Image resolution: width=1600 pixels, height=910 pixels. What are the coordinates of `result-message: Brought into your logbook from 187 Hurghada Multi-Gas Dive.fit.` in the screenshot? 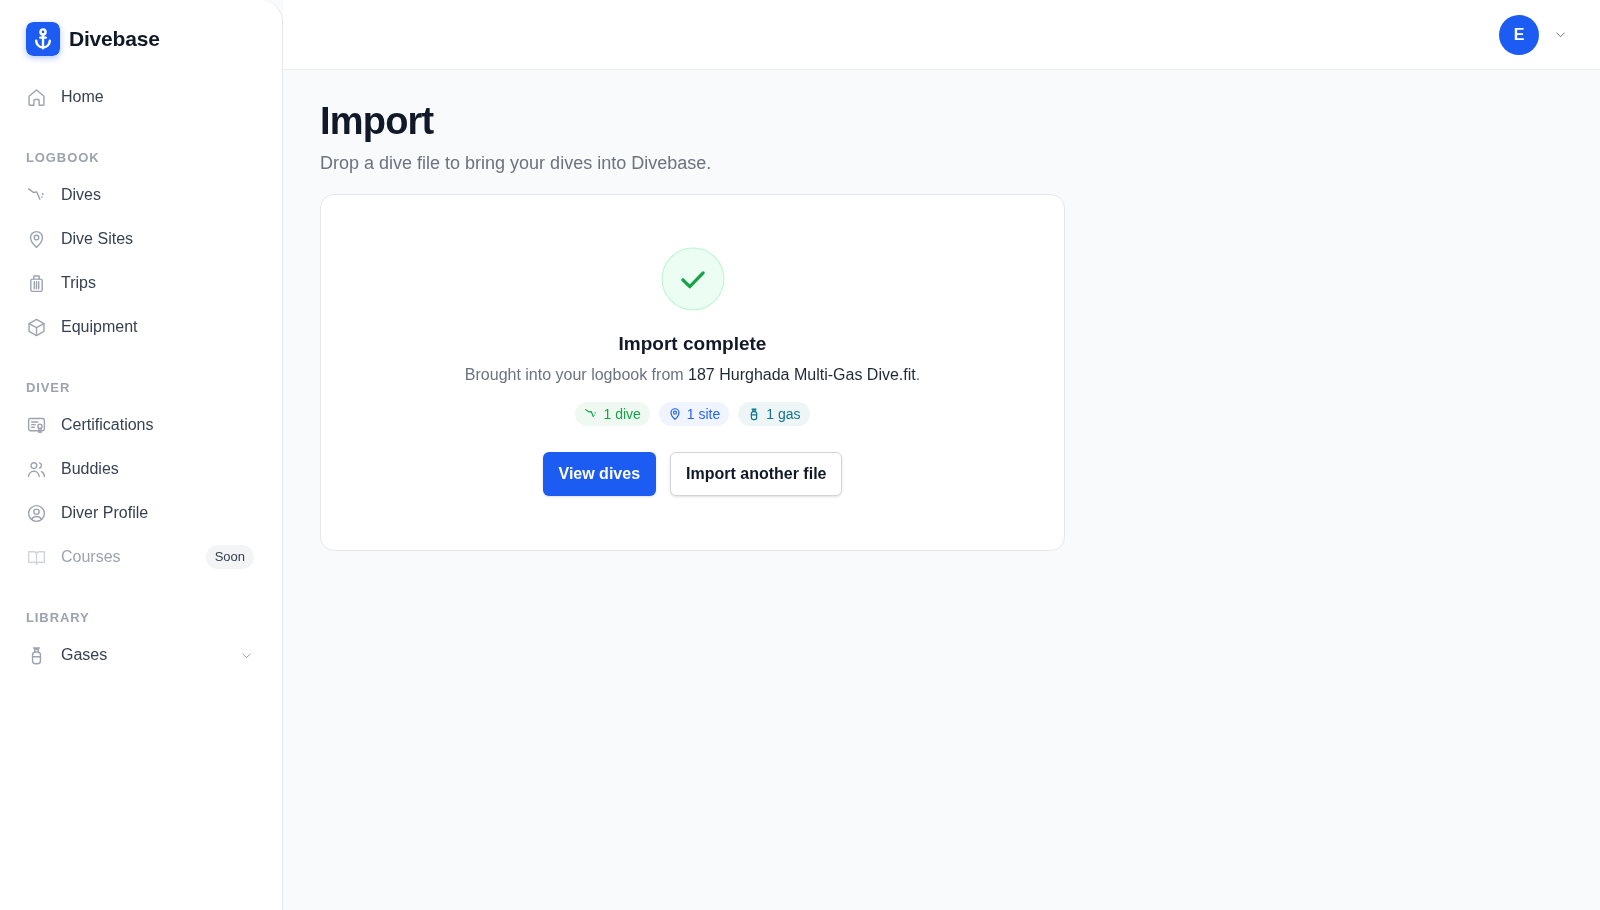 It's located at (692, 375).